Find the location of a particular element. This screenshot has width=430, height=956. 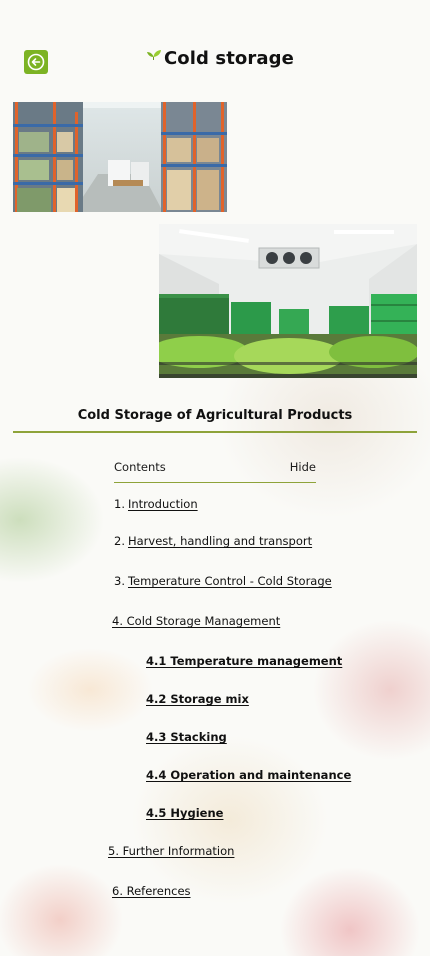

toc-contents-label: Contents is located at coordinates (140, 467).